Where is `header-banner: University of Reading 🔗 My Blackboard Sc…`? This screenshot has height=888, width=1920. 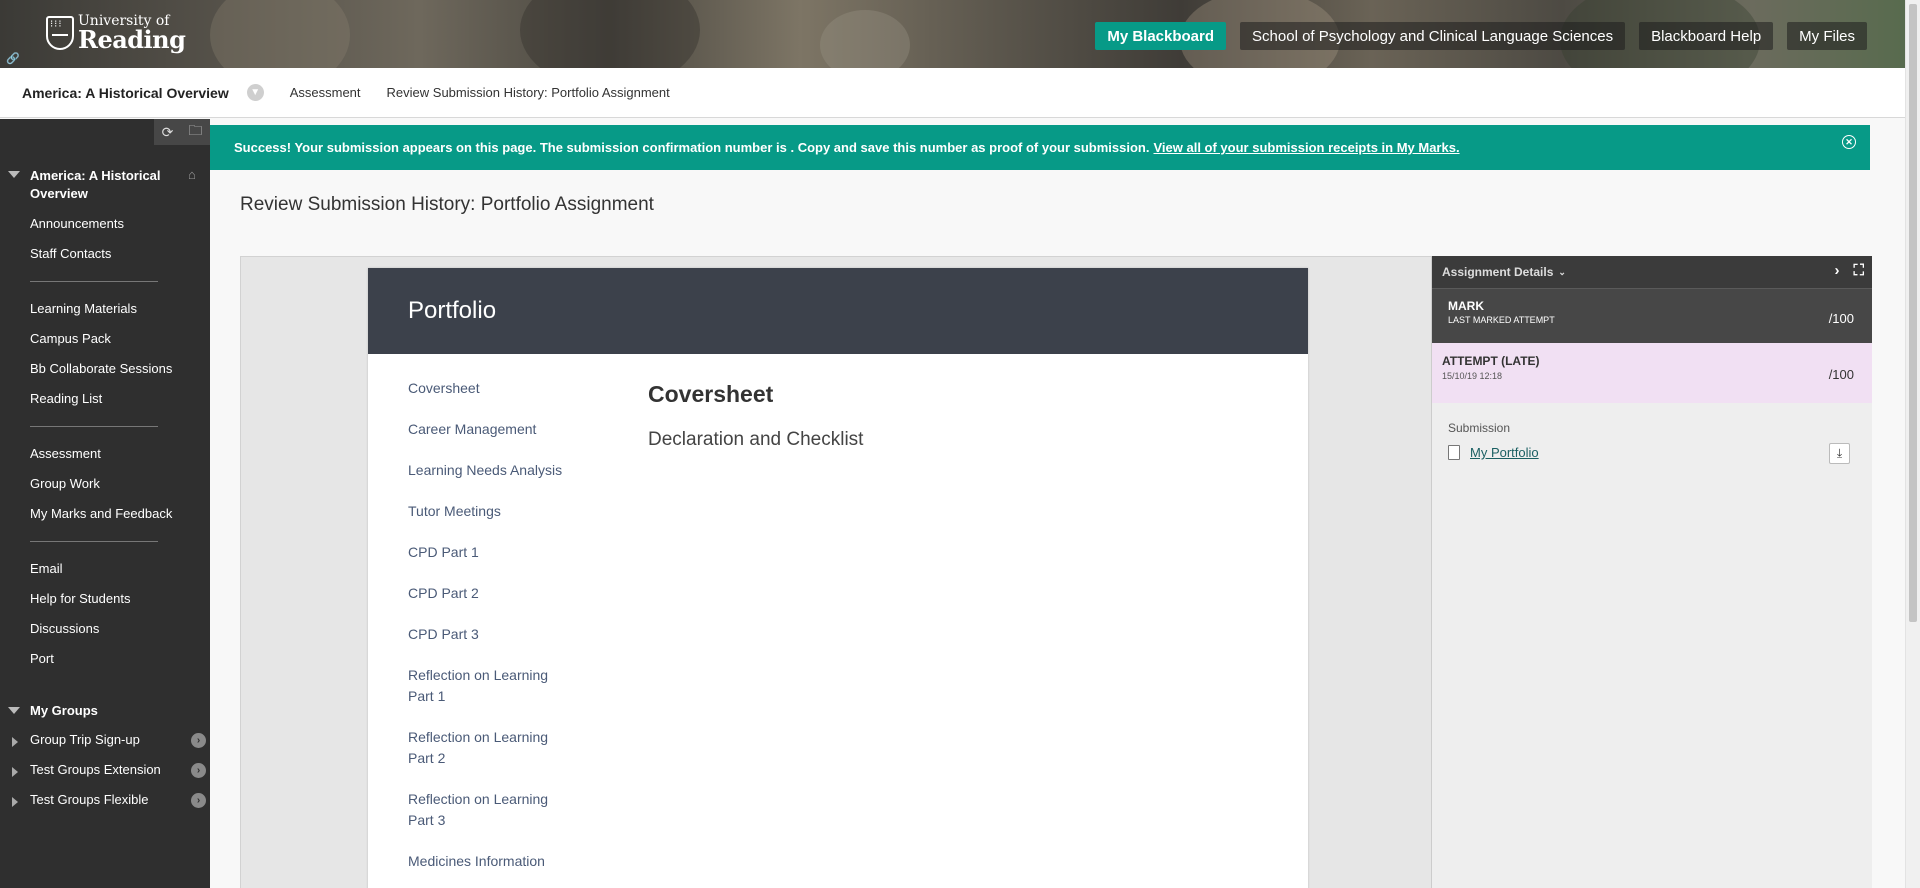
header-banner: University of Reading 🔗 My Blackboard Sc… is located at coordinates (952, 34).